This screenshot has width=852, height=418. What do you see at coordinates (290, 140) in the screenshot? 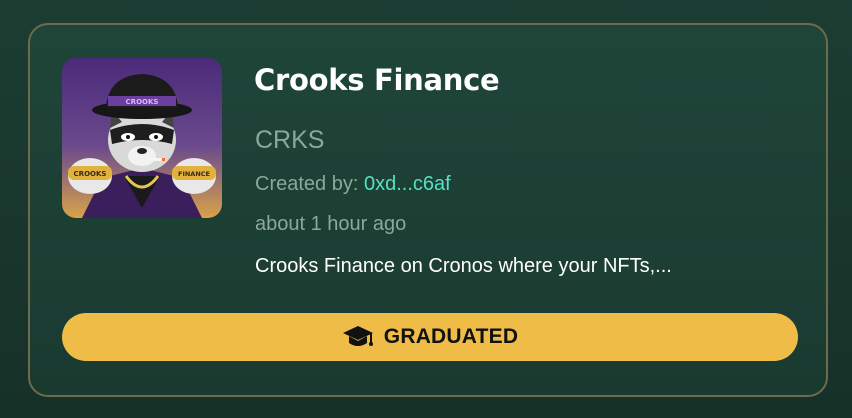
I see `token-ticker: CRKS` at bounding box center [290, 140].